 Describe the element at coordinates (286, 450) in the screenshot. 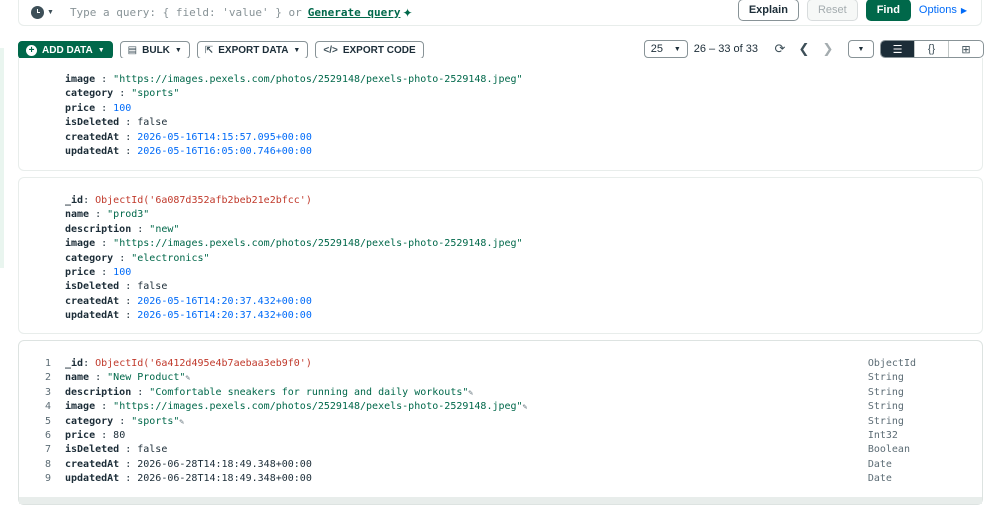

I see `field-row: 7 isDeleted : false` at that location.